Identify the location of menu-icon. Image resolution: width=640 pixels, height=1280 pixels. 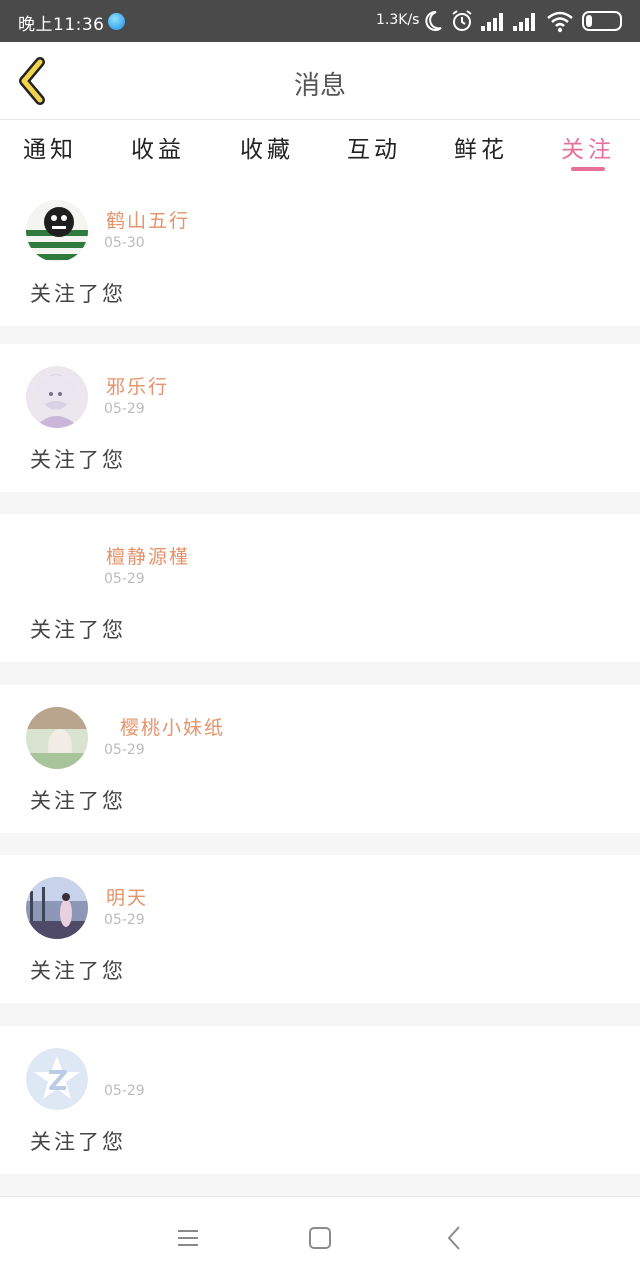
(188, 1238).